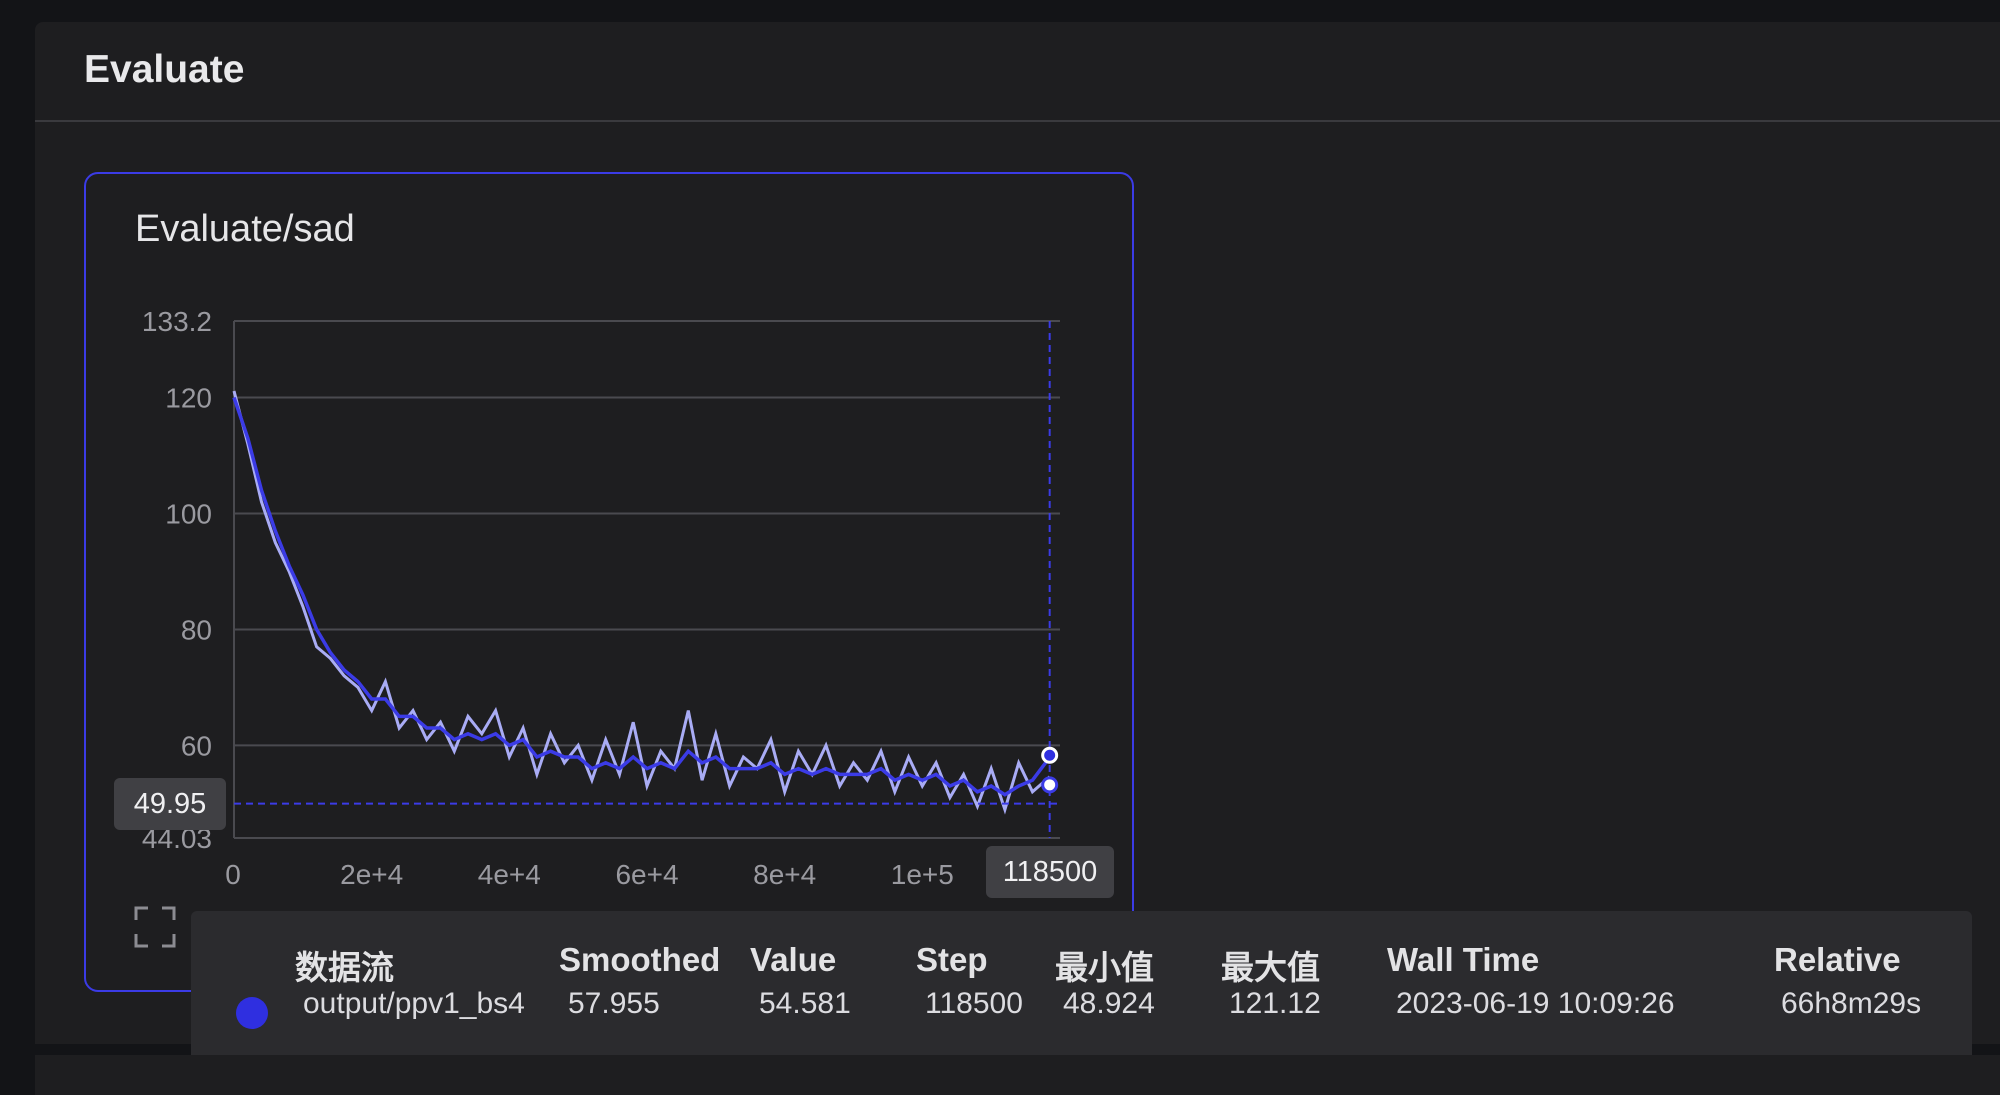 Image resolution: width=2000 pixels, height=1095 pixels. I want to click on hover-marker-raw, so click(1050, 785).